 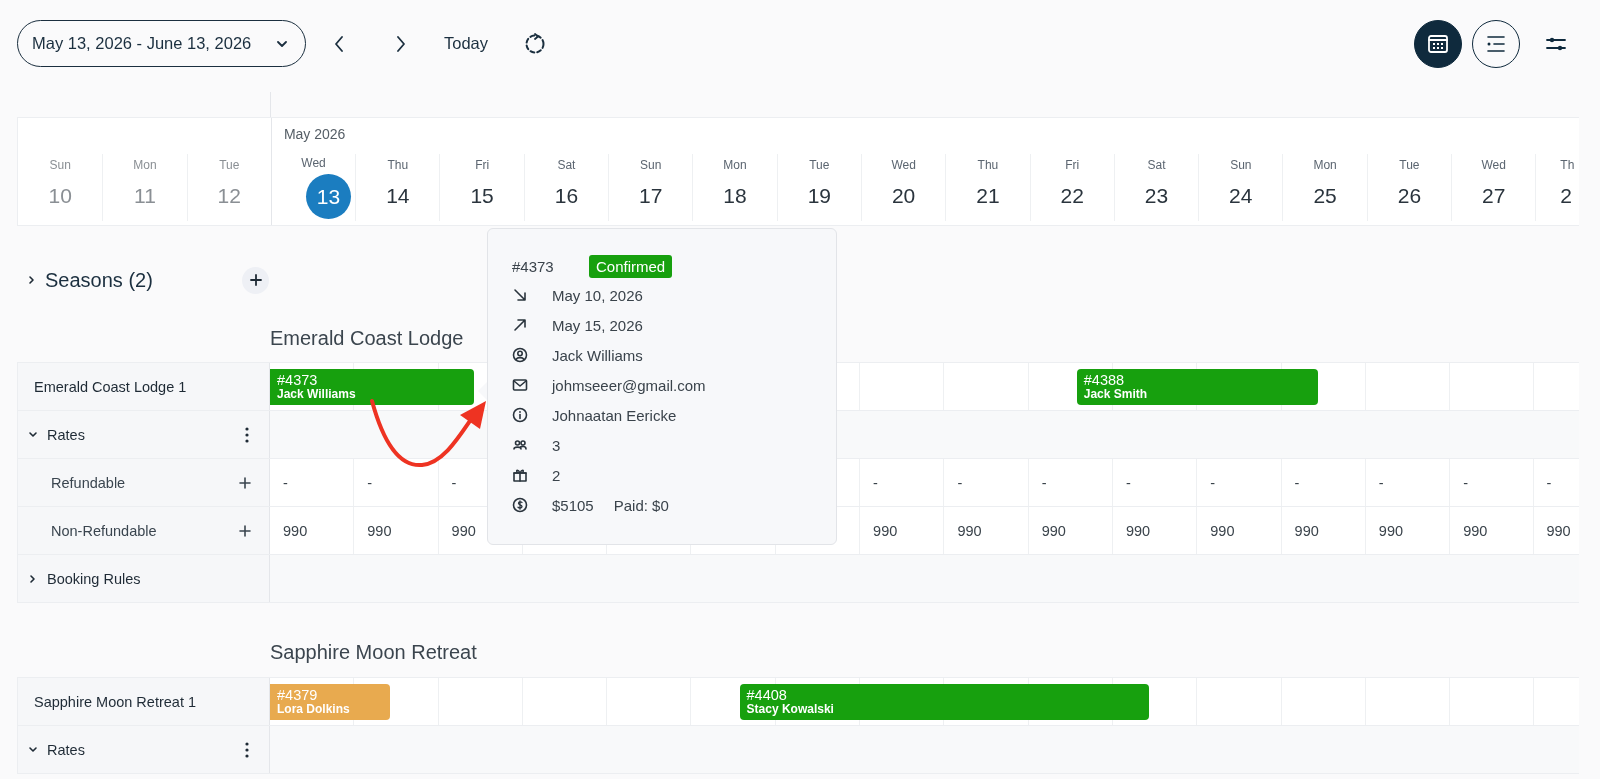 What do you see at coordinates (373, 652) in the screenshot?
I see `property-title: Sapphire Moon Retreat` at bounding box center [373, 652].